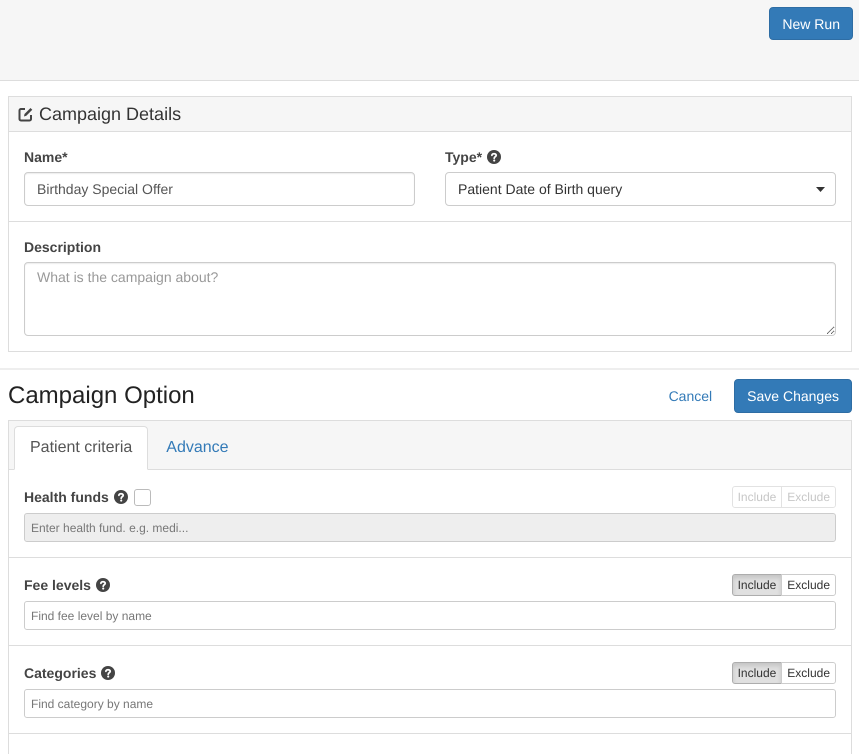  Describe the element at coordinates (81, 448) in the screenshot. I see `tab: Patient criteria` at that location.